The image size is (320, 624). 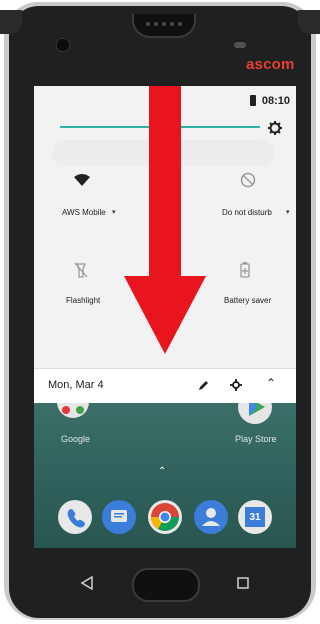 What do you see at coordinates (257, 288) in the screenshot?
I see `tile-battery-saver: Battery saver` at bounding box center [257, 288].